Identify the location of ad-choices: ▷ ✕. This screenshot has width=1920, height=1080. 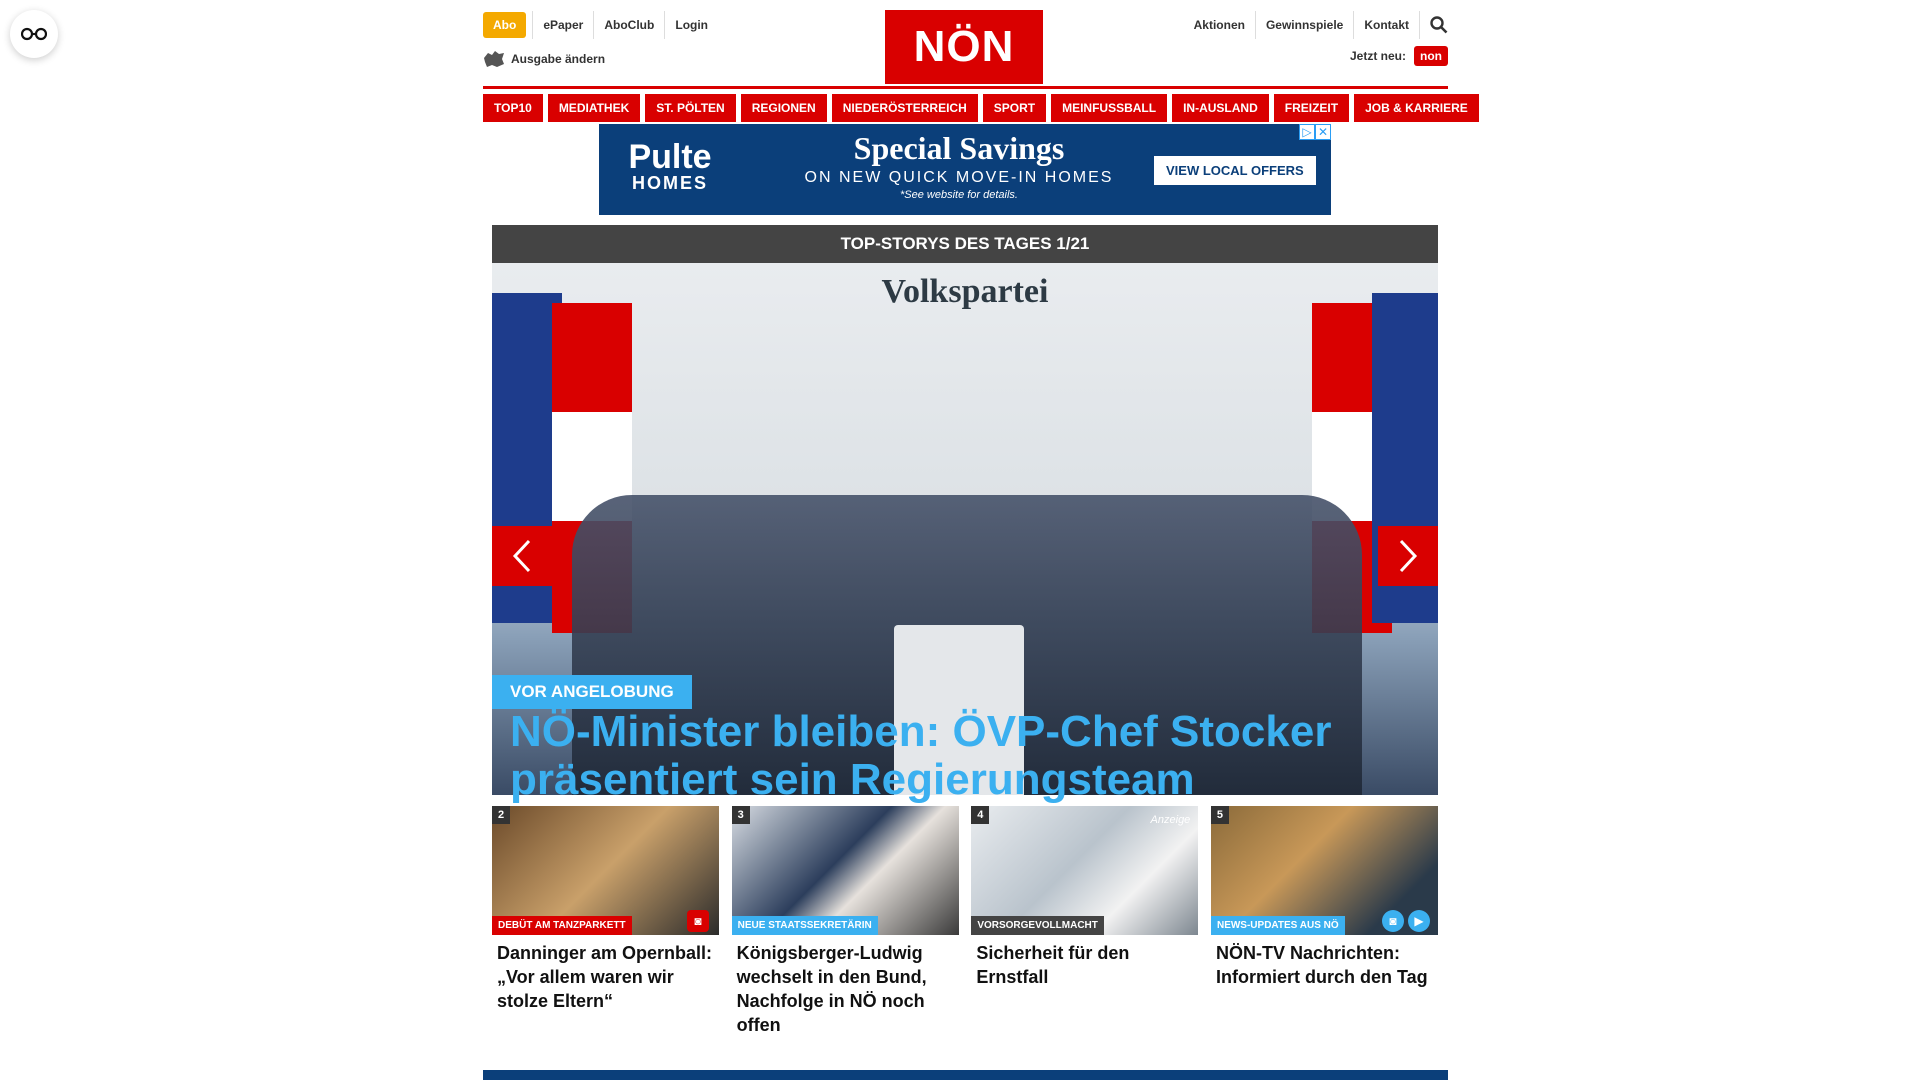
(1315, 132).